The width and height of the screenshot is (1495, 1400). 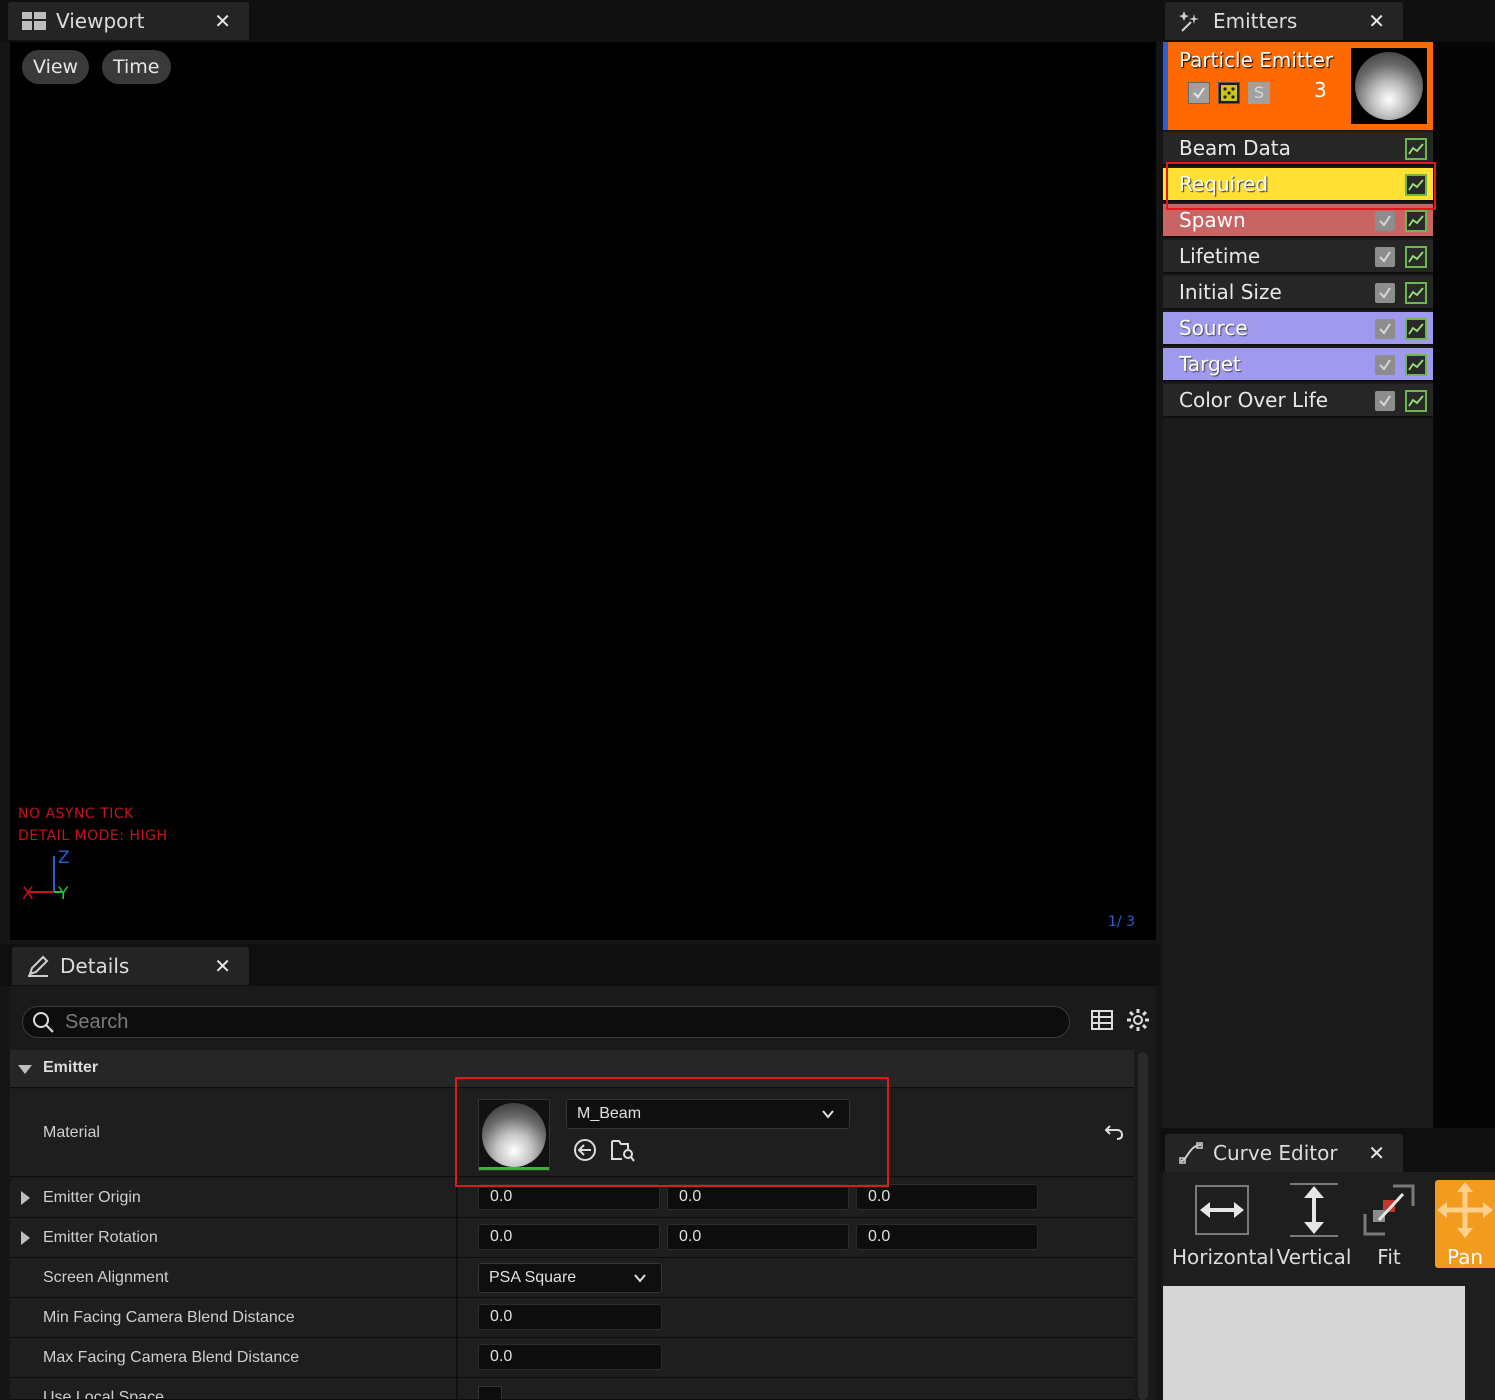 I want to click on category-label: Emitter, so click(x=71, y=1067).